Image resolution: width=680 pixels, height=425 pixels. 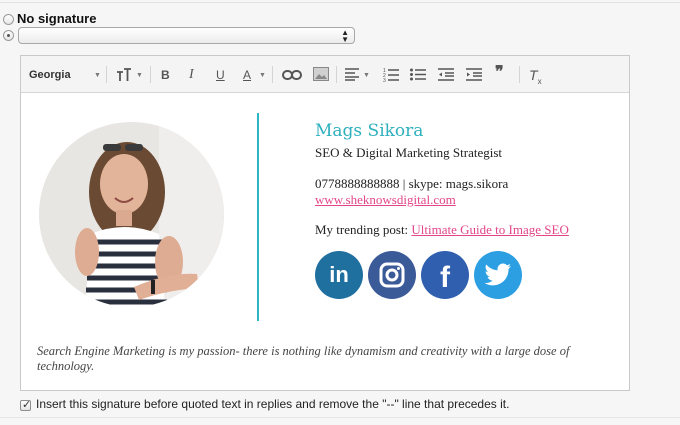 I want to click on profile-photo, so click(x=131, y=214).